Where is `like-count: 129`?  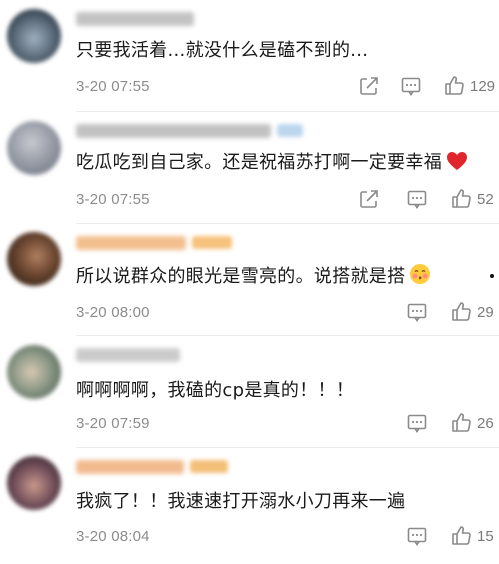 like-count: 129 is located at coordinates (483, 86).